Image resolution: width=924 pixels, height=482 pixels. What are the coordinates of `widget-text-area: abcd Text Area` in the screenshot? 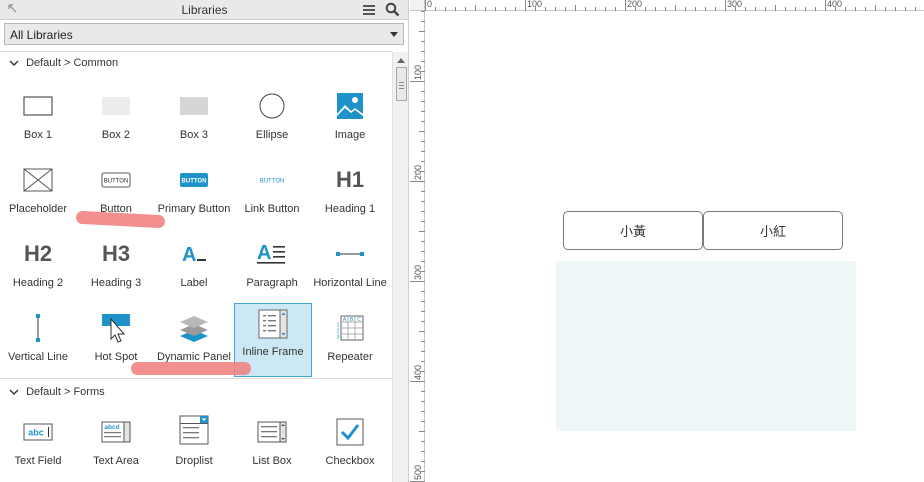 It's located at (116, 440).